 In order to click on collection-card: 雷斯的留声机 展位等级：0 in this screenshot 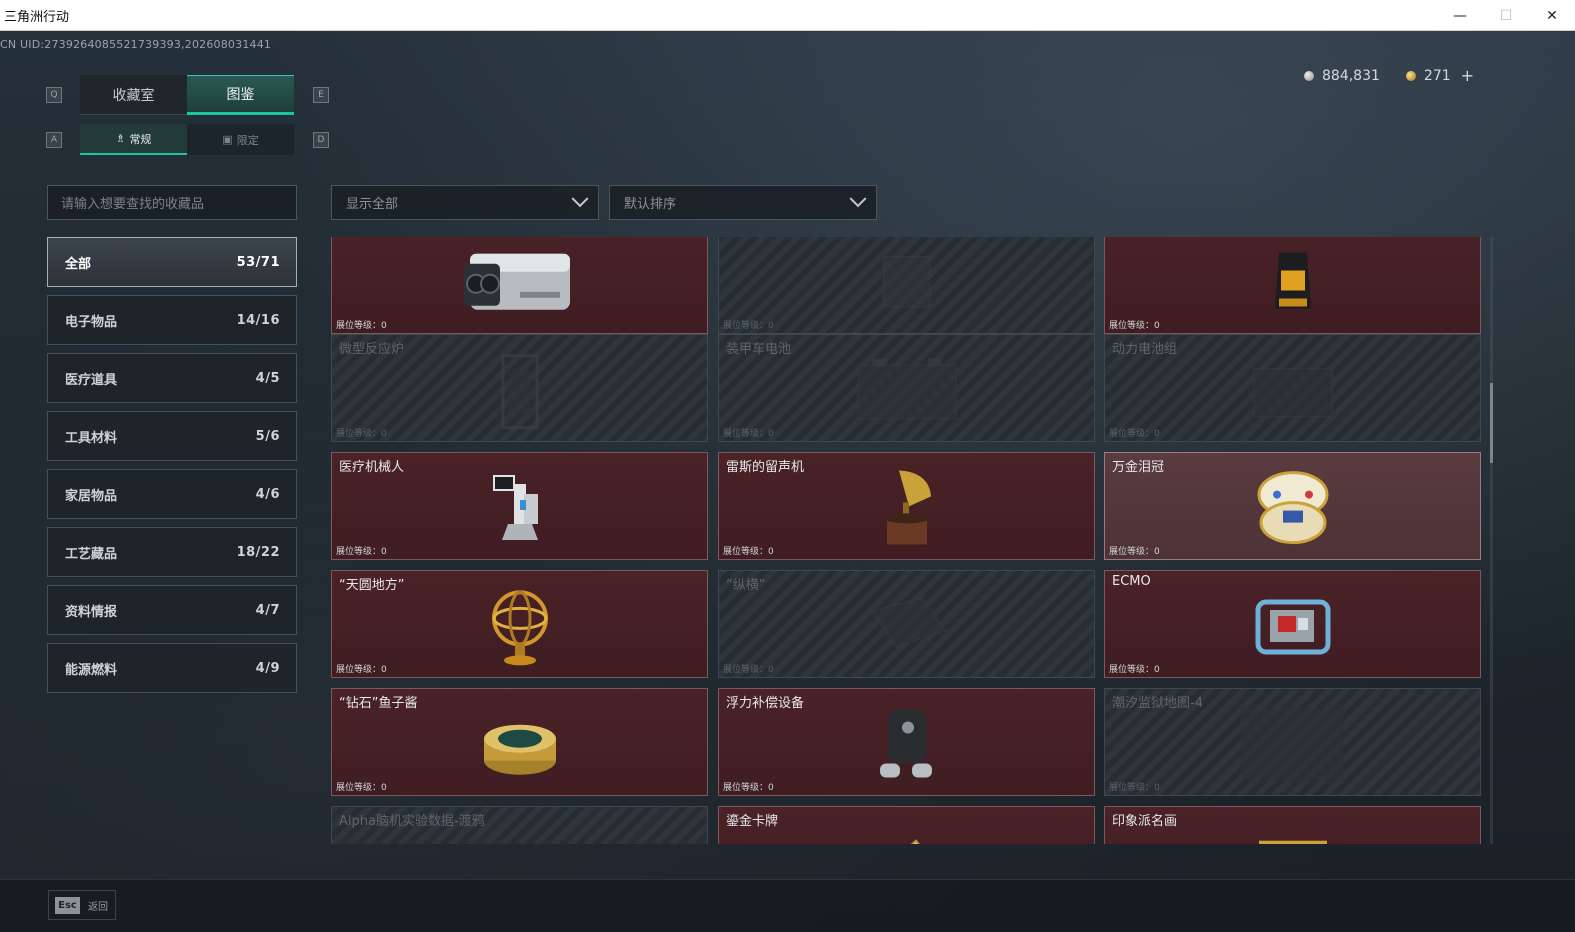, I will do `click(906, 506)`.